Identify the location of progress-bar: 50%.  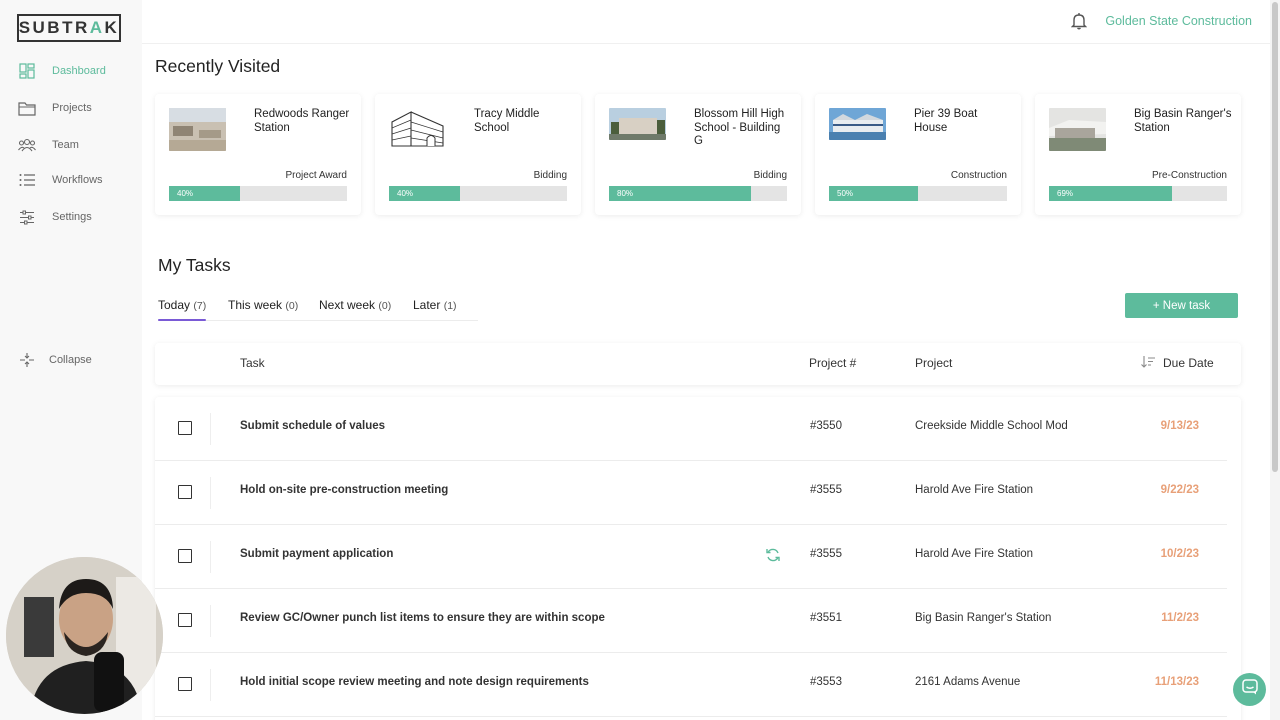
(918, 193).